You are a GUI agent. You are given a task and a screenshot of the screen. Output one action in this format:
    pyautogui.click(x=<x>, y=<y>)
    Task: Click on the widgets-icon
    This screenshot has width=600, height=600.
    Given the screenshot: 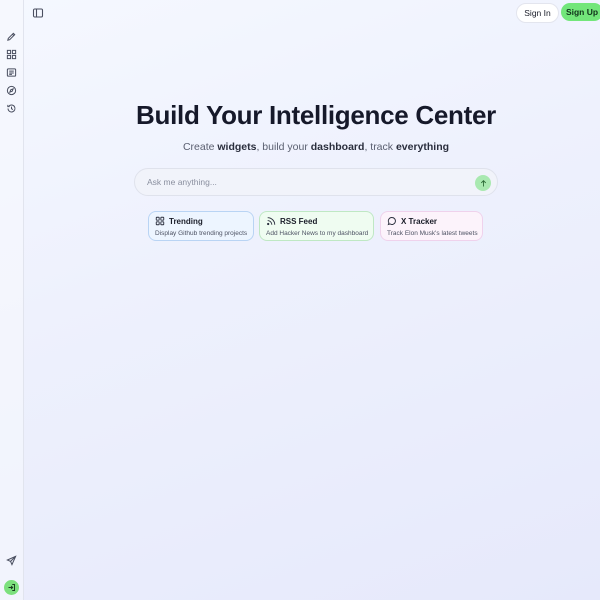 What is the action you would take?
    pyautogui.click(x=11, y=54)
    